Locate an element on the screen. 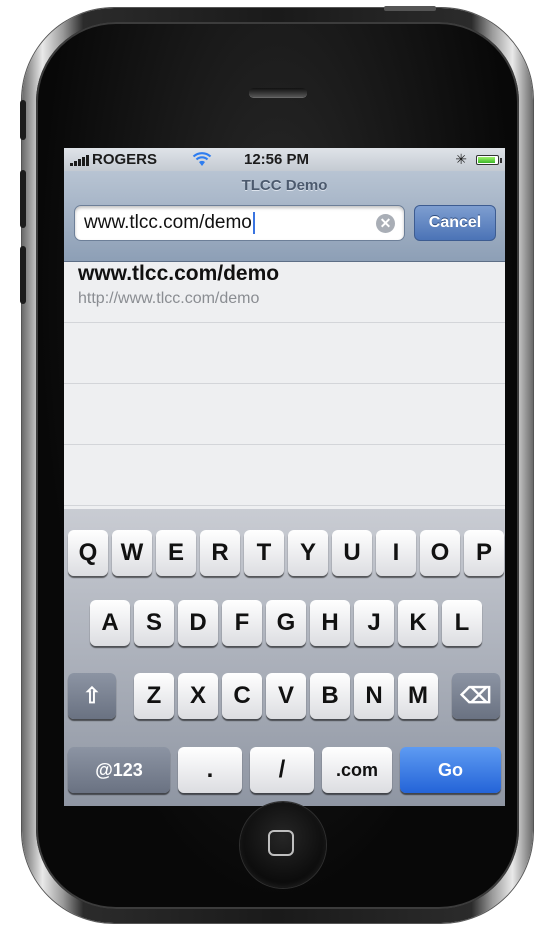 The image size is (549, 929). bluetooth-icon: ✳ is located at coordinates (461, 159).